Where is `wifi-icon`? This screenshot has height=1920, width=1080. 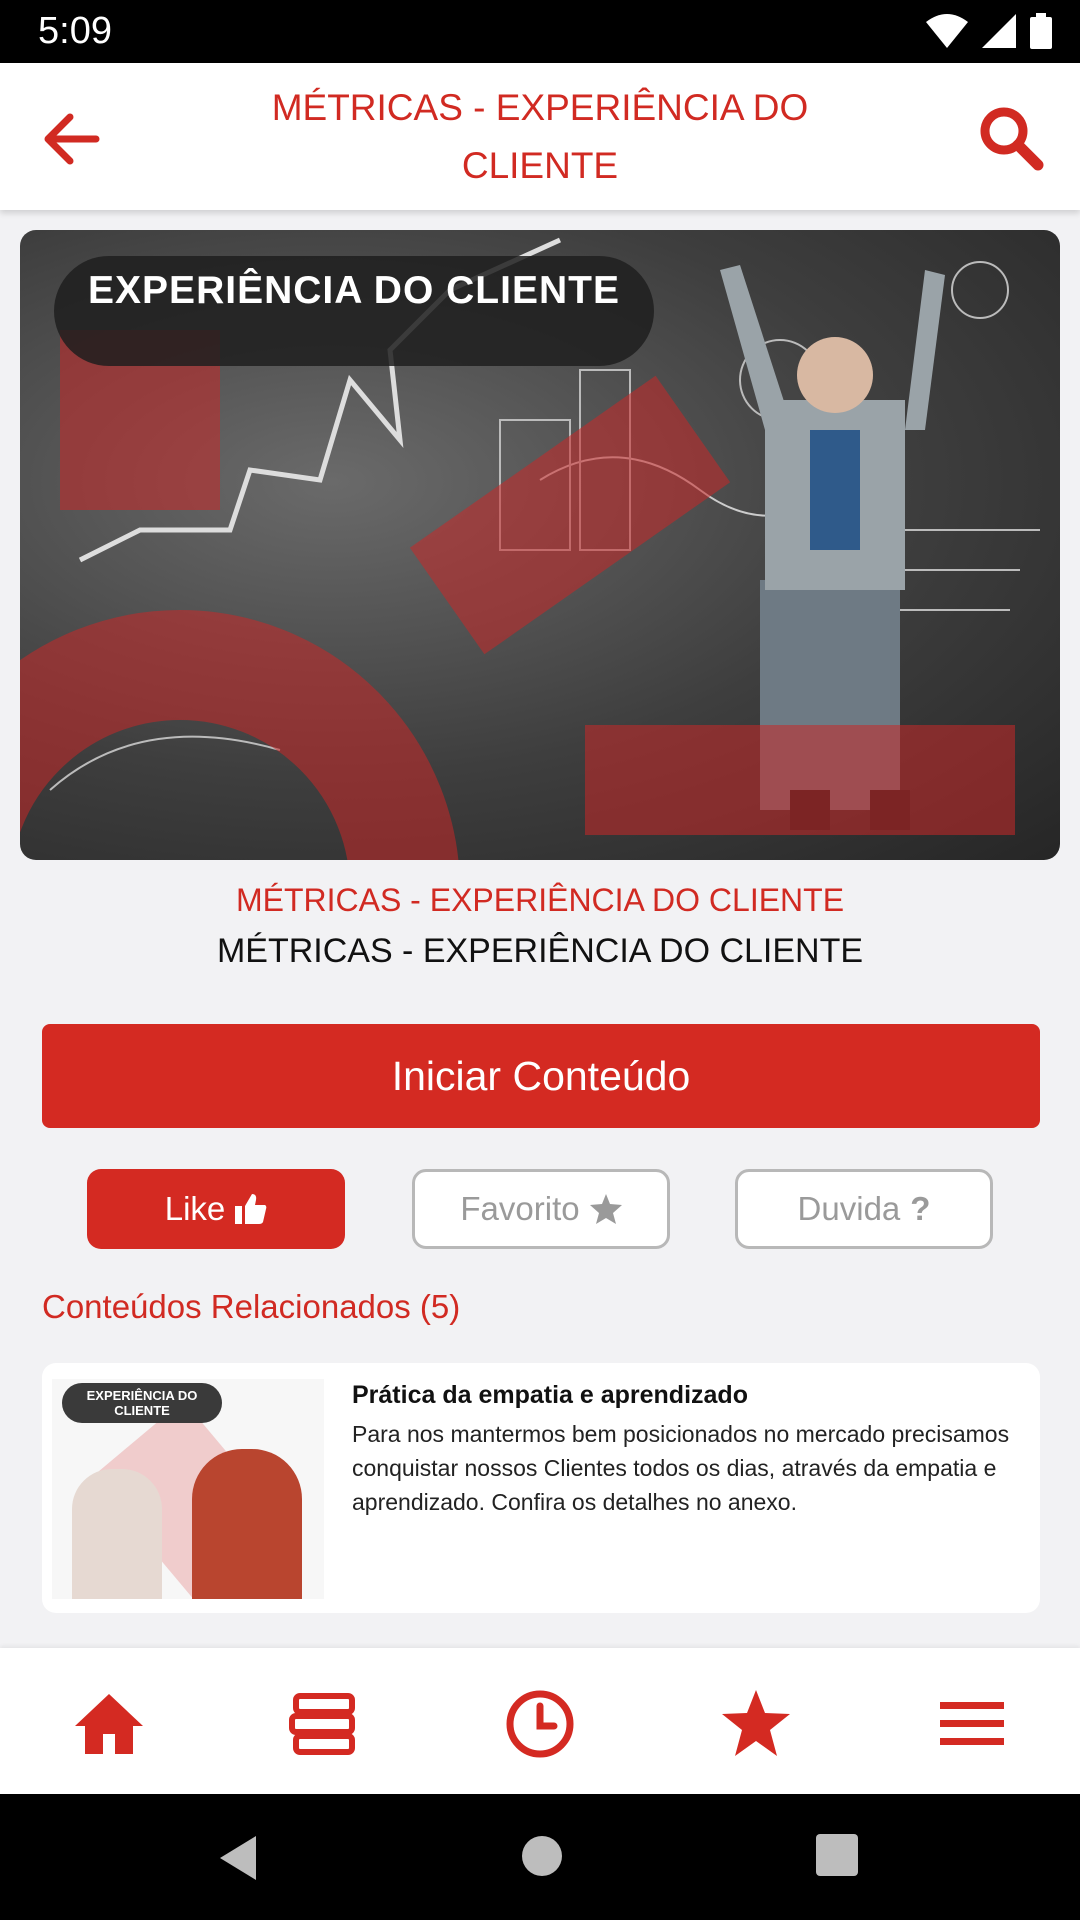
wifi-icon is located at coordinates (947, 31).